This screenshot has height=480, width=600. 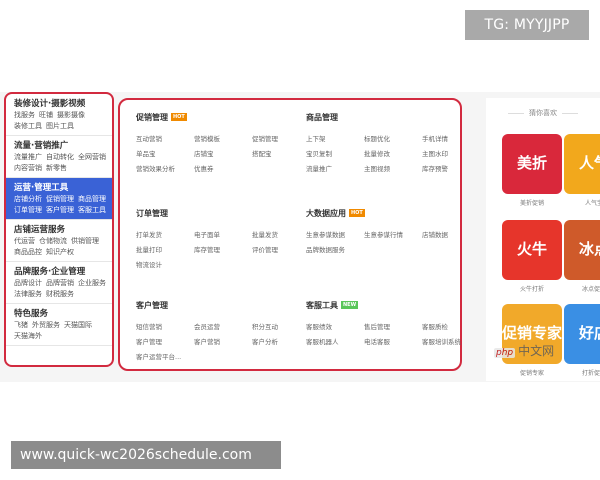 What do you see at coordinates (162, 342) in the screenshot?
I see `tool-link: 客户管理` at bounding box center [162, 342].